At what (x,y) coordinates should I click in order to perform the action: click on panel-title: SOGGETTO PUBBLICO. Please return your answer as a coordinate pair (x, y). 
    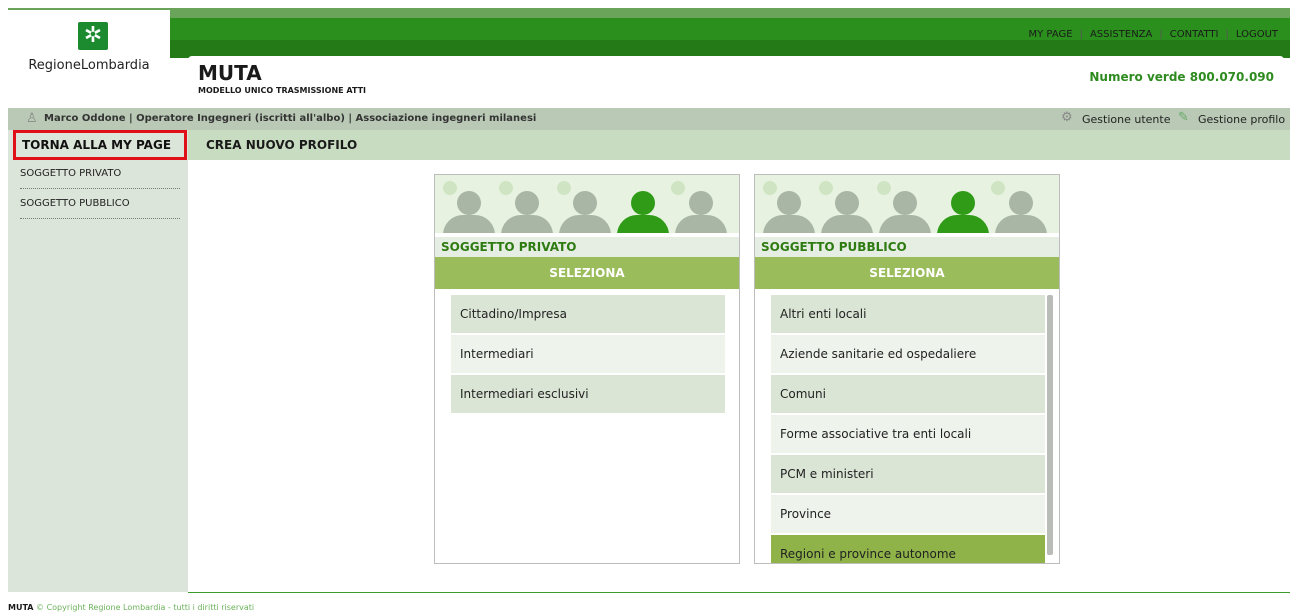
    Looking at the image, I should click on (907, 247).